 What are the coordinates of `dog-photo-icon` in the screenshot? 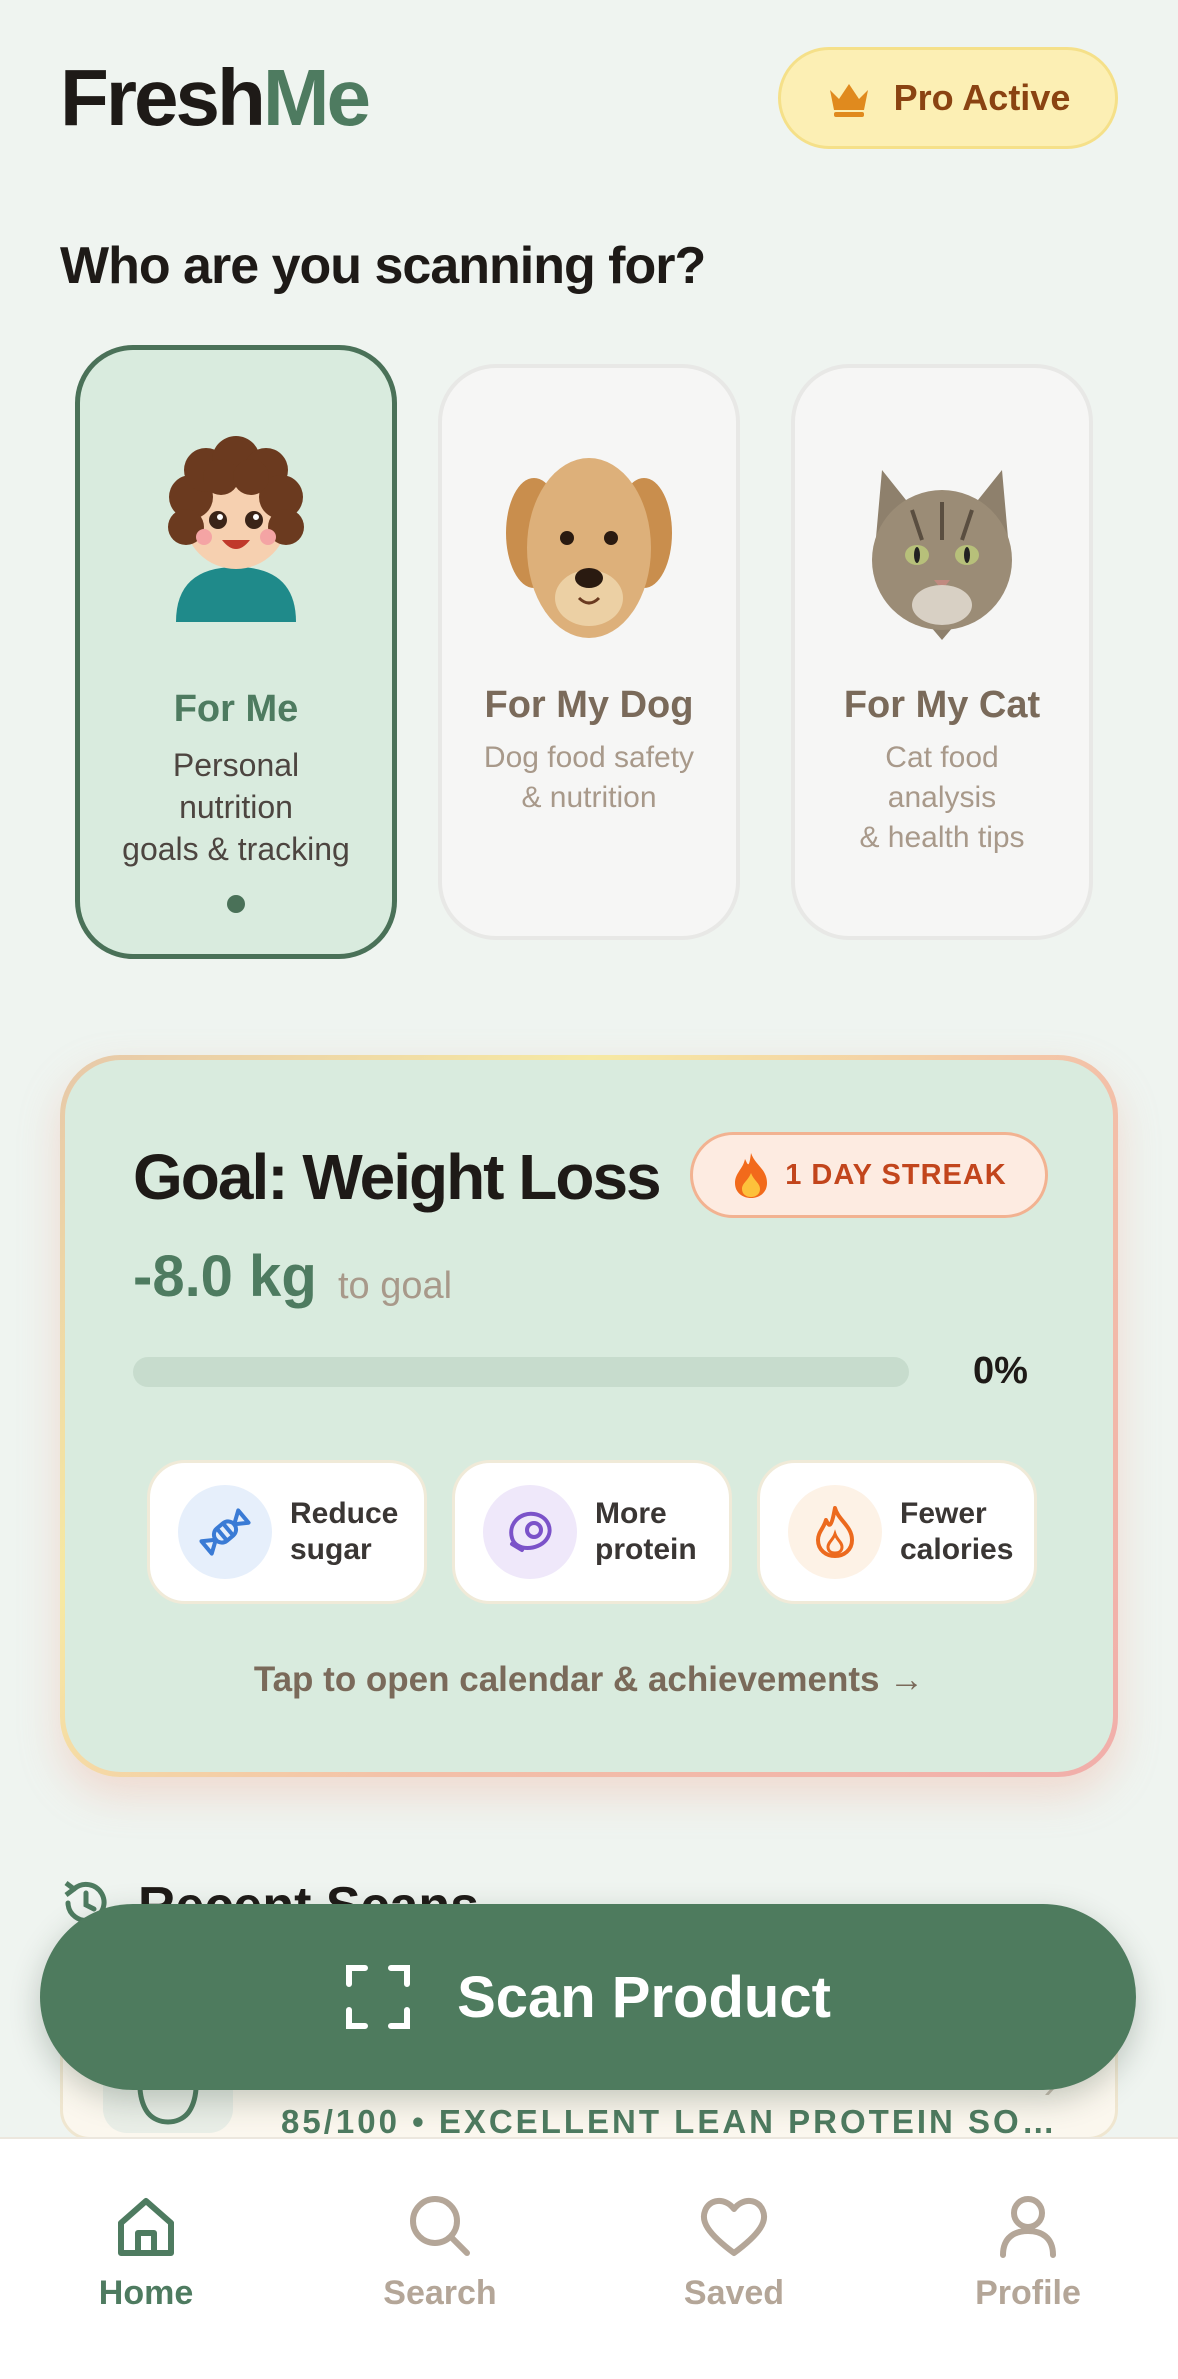 It's located at (589, 548).